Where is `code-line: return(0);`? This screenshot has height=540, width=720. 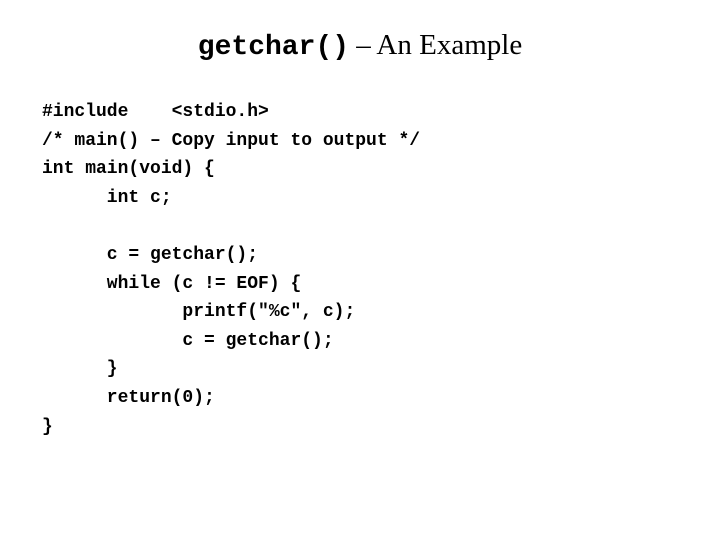 code-line: return(0); is located at coordinates (128, 397).